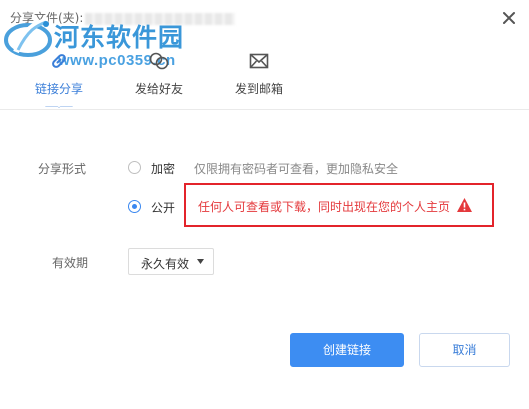  Describe the element at coordinates (134, 167) in the screenshot. I see `private-radio` at that location.